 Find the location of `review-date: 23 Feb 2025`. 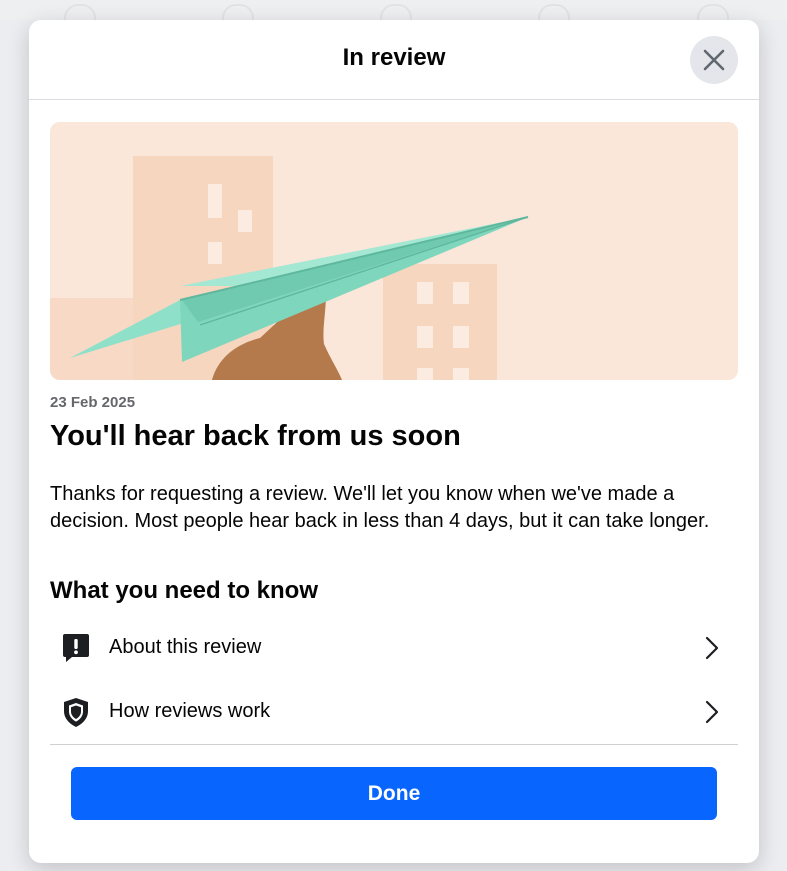

review-date: 23 Feb 2025 is located at coordinates (93, 402).